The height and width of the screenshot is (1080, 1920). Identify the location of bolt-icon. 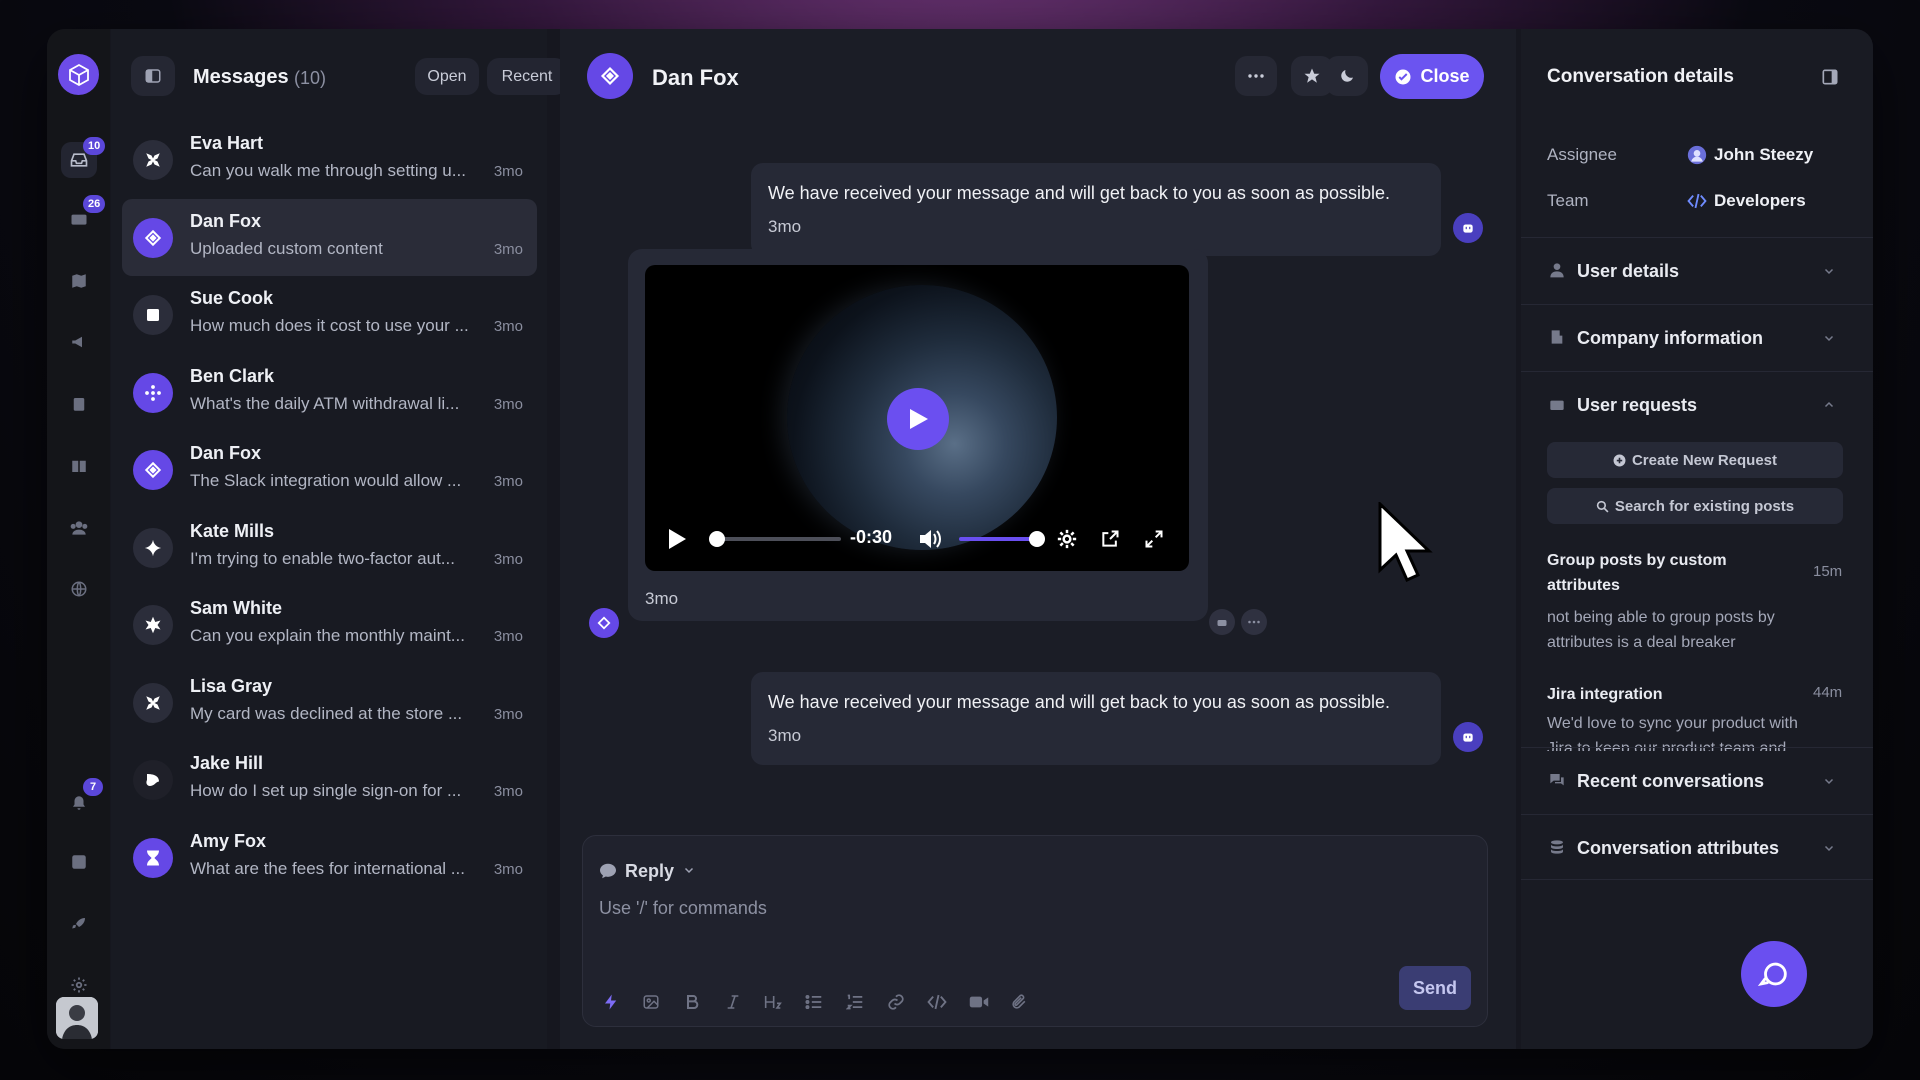
(611, 1002).